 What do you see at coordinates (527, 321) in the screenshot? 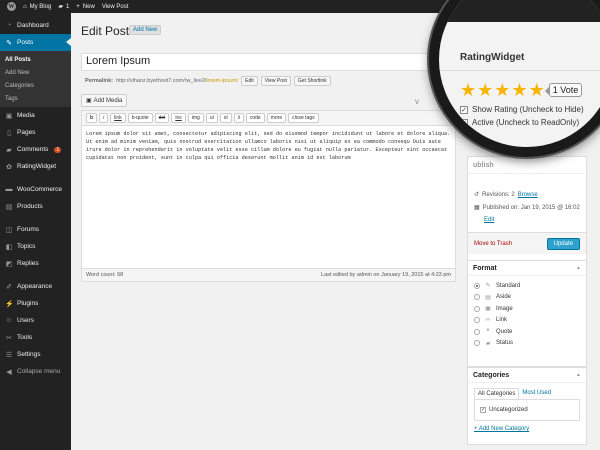
I see `format-option-link: ∞ Link` at bounding box center [527, 321].